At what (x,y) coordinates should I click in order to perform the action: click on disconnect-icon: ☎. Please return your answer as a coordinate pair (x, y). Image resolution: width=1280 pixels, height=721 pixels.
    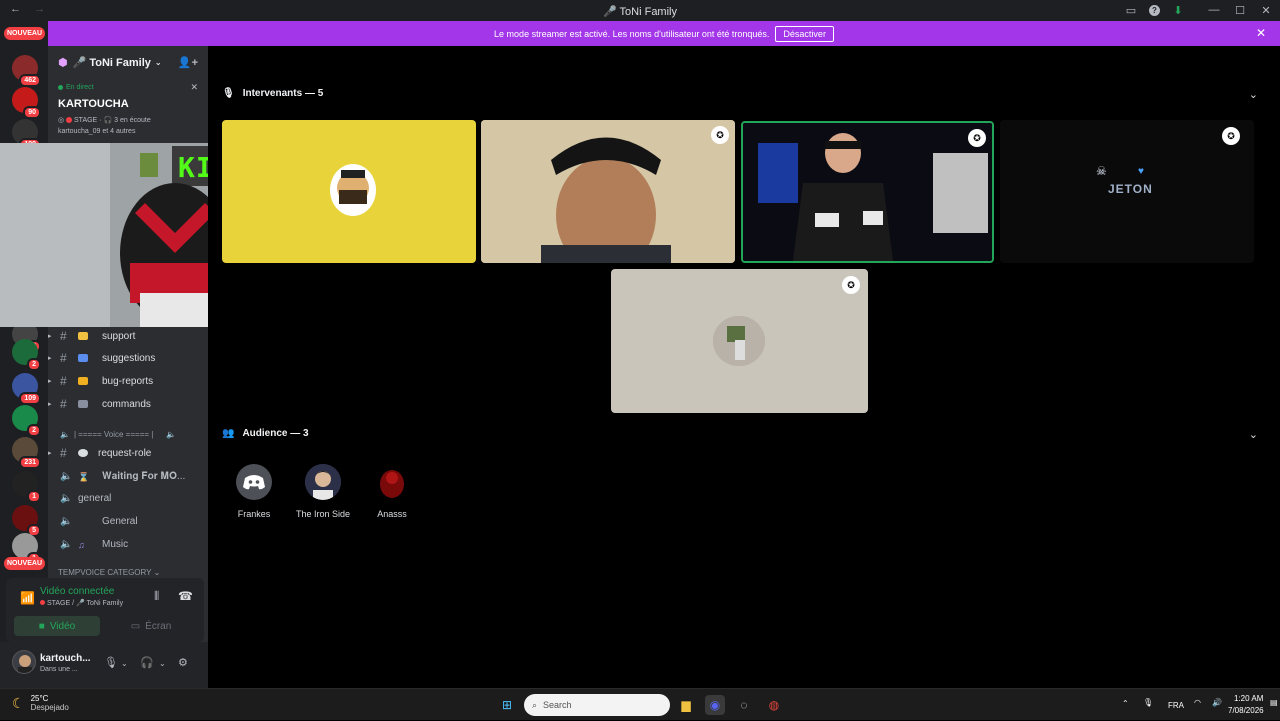
    Looking at the image, I should click on (185, 596).